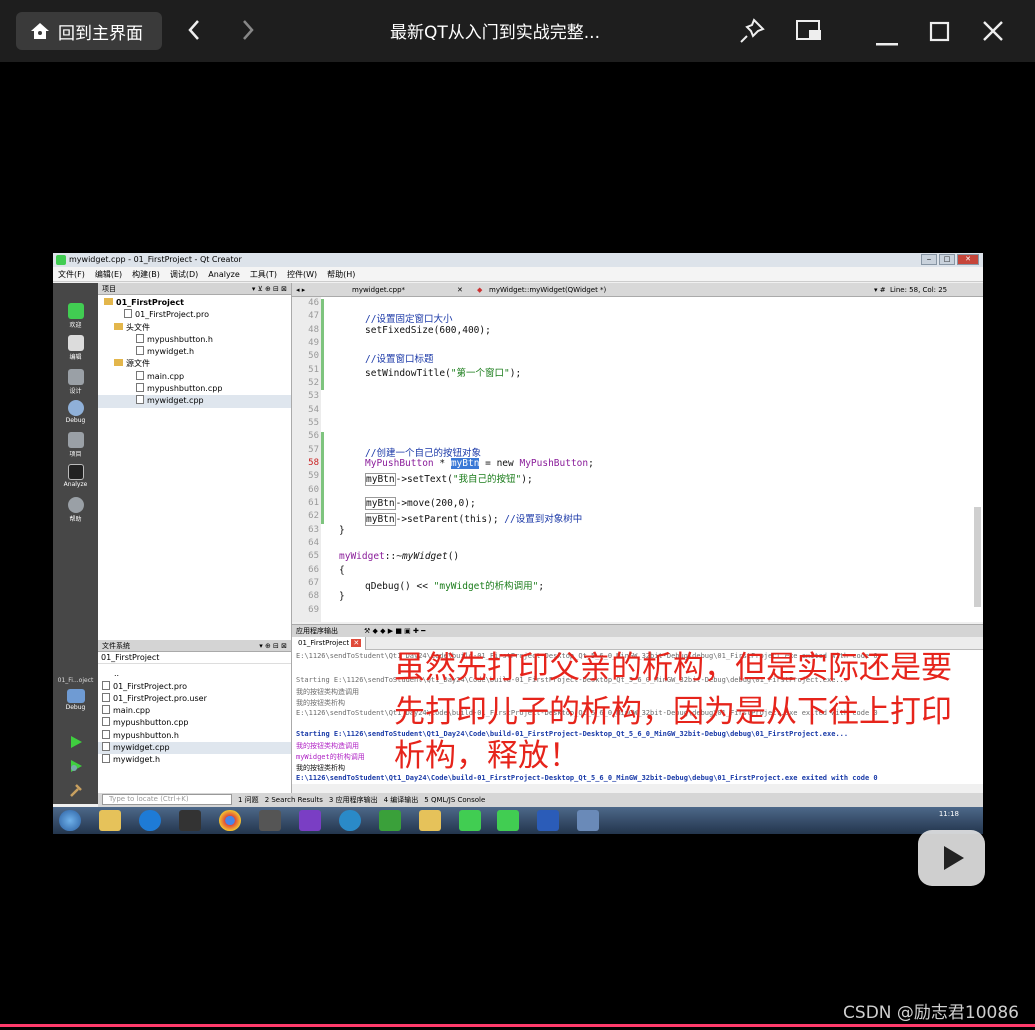 The image size is (1035, 1030). I want to click on browser-icon, so click(350, 820).